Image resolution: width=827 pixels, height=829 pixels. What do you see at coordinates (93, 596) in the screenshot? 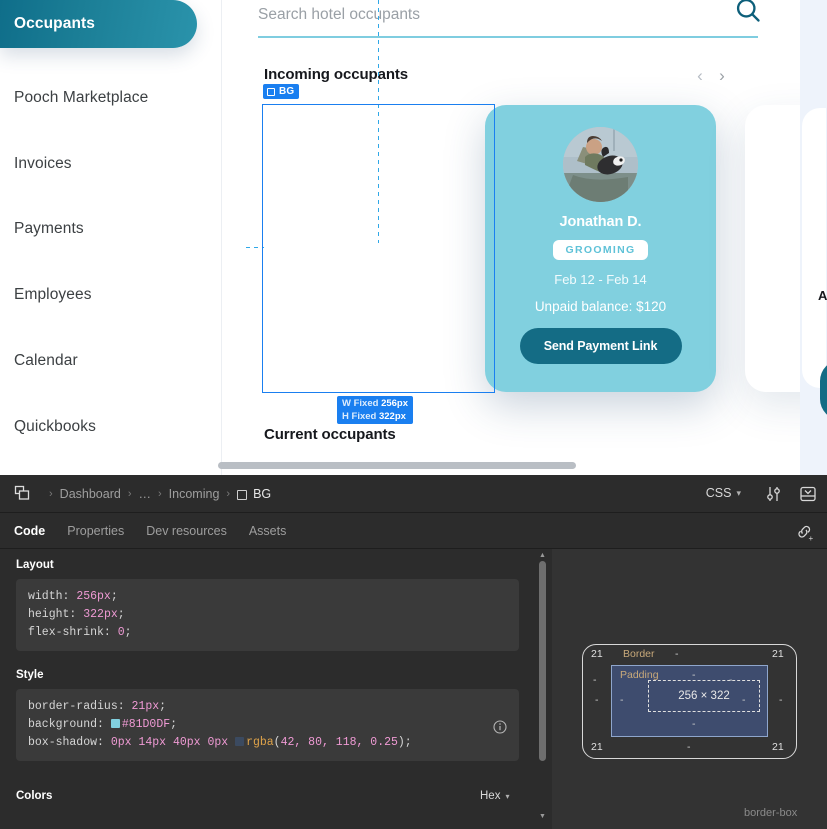
I see `css-val-width: 256px` at bounding box center [93, 596].